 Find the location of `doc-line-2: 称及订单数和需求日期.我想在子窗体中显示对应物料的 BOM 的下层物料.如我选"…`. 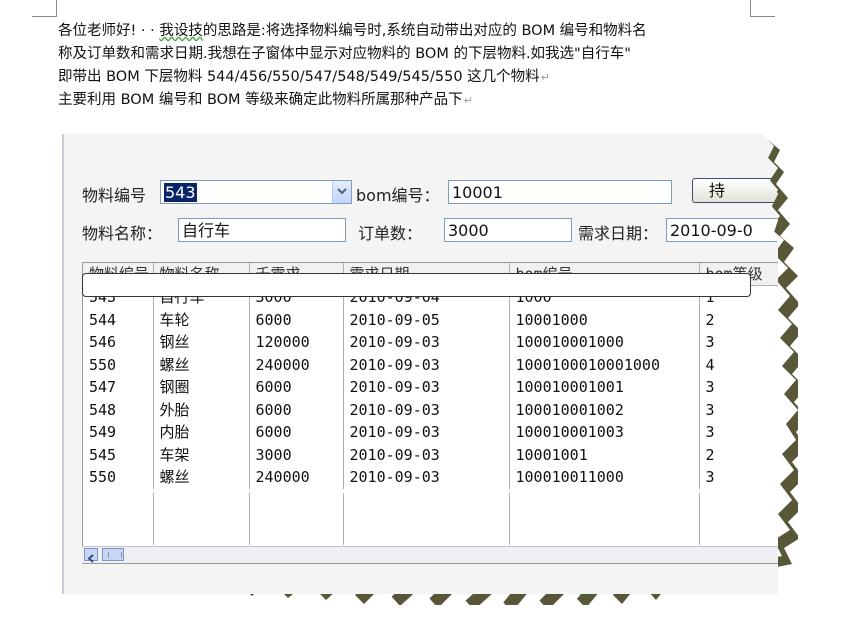

doc-line-2: 称及订单数和需求日期.我想在子窗体中显示对应物料的 BOM 的下层物料.如我选"… is located at coordinates (344, 54).